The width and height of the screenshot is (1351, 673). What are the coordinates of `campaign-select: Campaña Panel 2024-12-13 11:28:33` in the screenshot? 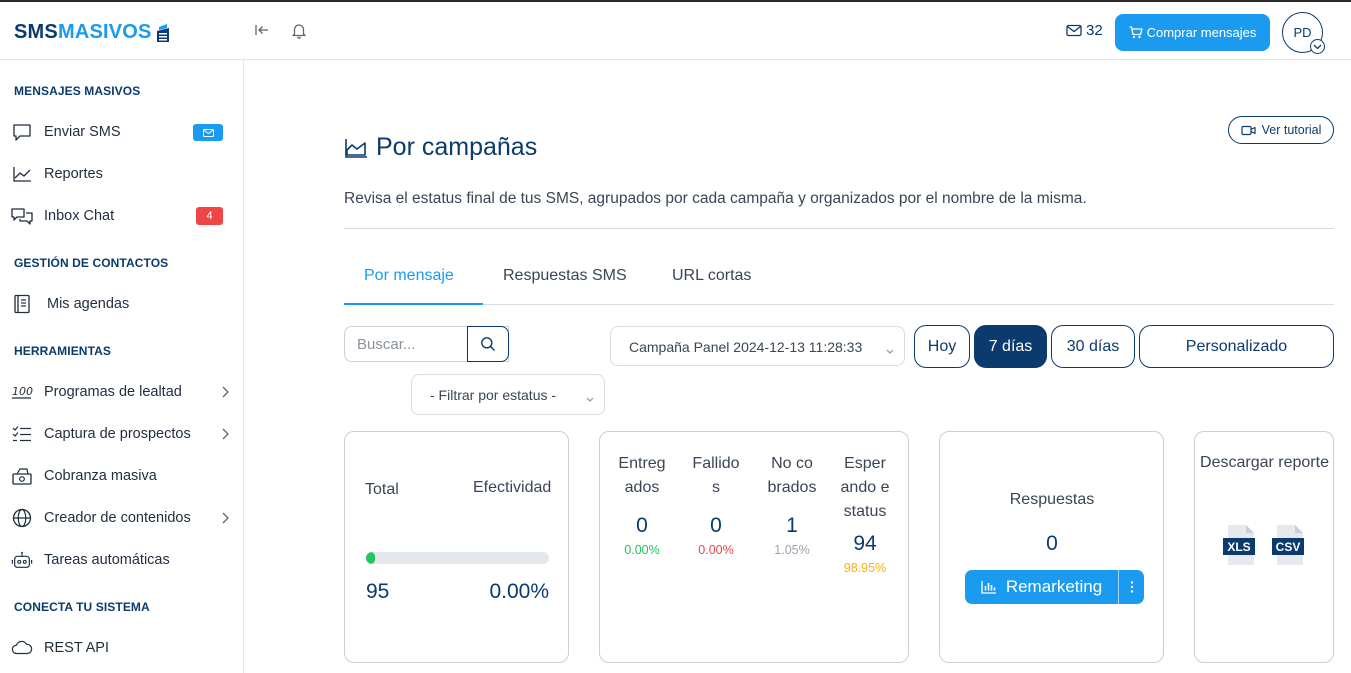 It's located at (757, 346).